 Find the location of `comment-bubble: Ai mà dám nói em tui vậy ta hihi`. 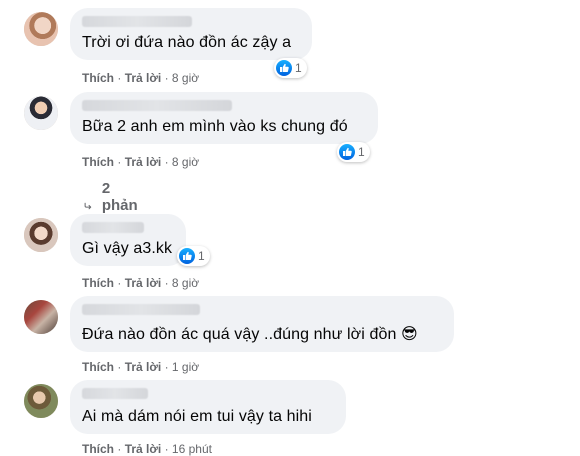

comment-bubble: Ai mà dám nói em tui vậy ta hihi is located at coordinates (208, 407).